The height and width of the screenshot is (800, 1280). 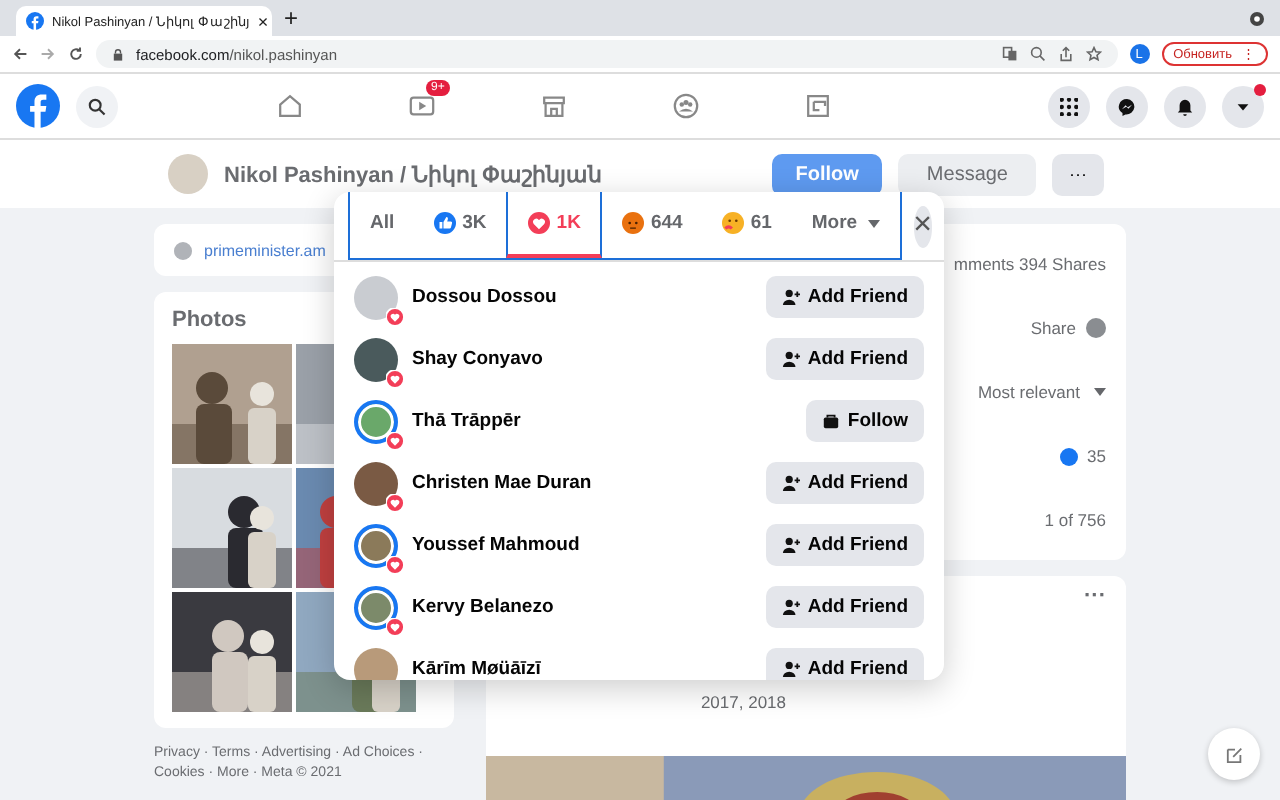 I want to click on user-name: Shay Conyavo, so click(x=477, y=359).